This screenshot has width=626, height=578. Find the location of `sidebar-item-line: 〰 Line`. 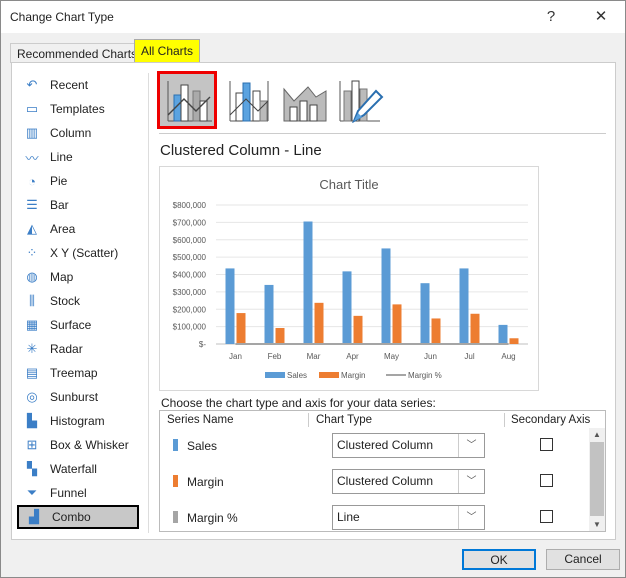

sidebar-item-line: 〰 Line is located at coordinates (78, 157).